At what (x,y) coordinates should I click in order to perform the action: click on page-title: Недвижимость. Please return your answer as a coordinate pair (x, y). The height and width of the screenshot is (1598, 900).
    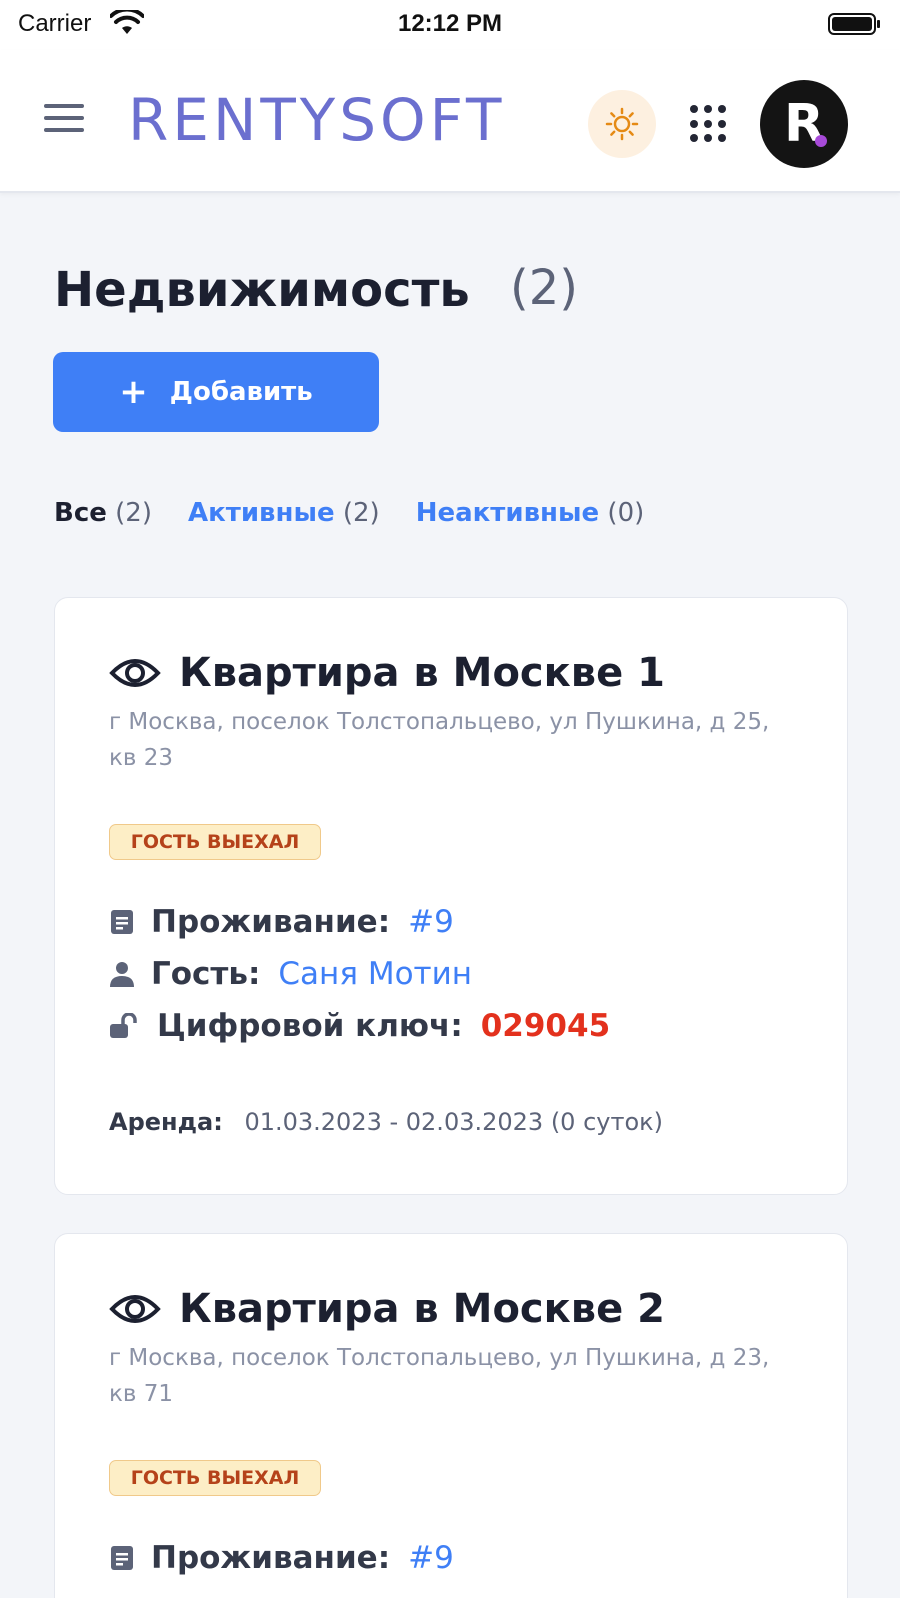
    Looking at the image, I should click on (262, 290).